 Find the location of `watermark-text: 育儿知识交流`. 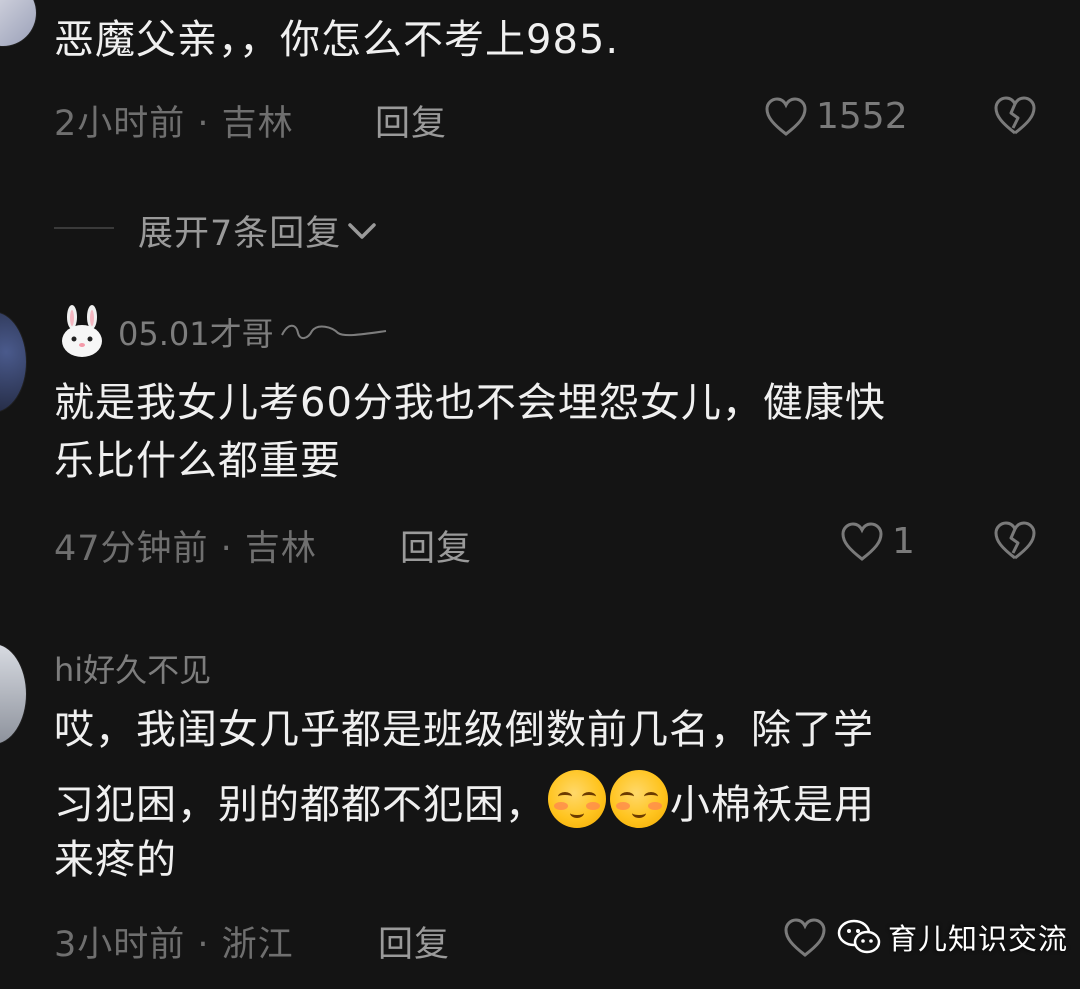

watermark-text: 育儿知识交流 is located at coordinates (978, 939).